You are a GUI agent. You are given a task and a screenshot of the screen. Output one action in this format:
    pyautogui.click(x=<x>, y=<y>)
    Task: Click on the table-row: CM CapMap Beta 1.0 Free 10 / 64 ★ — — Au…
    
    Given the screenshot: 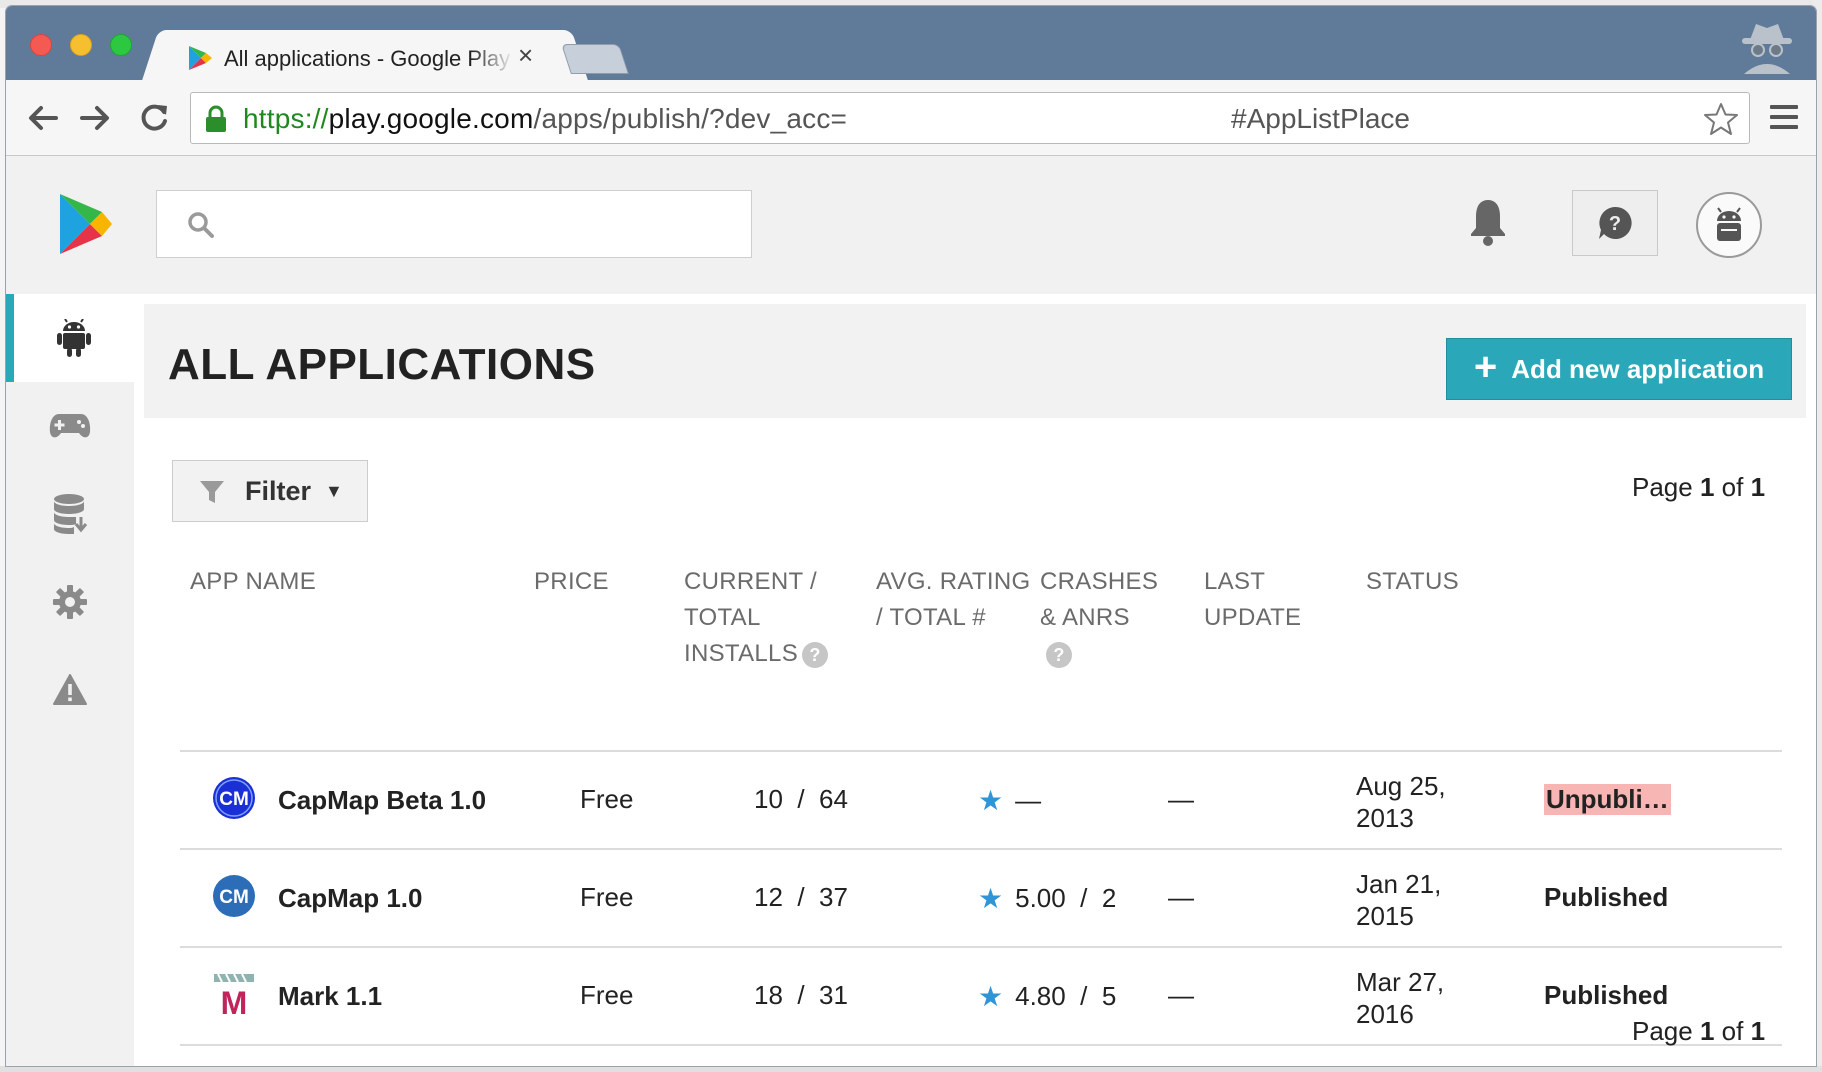 What is the action you would take?
    pyautogui.click(x=981, y=800)
    